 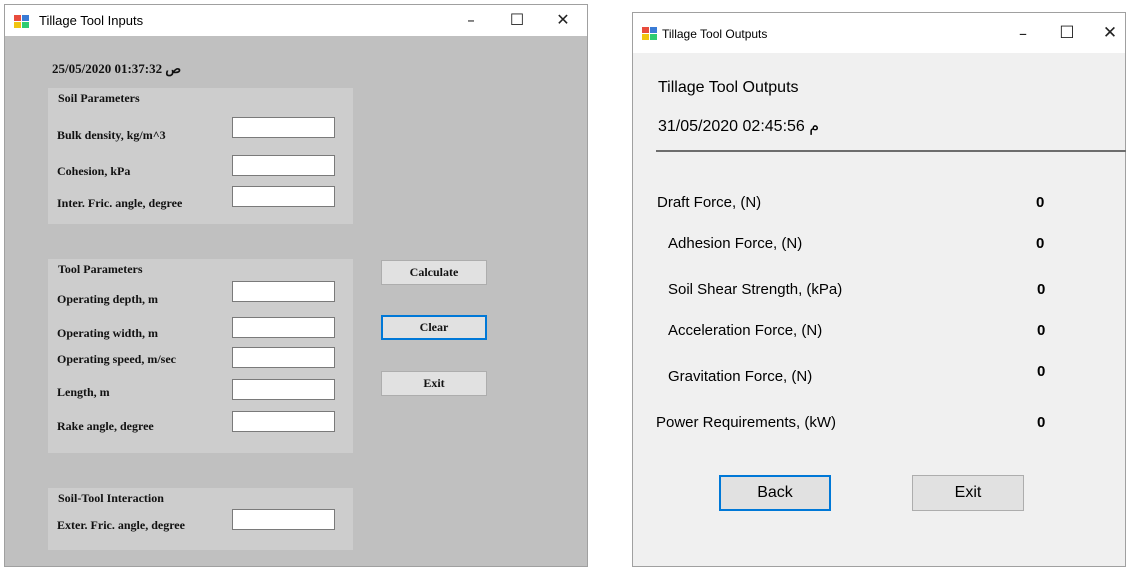 What do you see at coordinates (283, 421) in the screenshot?
I see `rake-angle-input` at bounding box center [283, 421].